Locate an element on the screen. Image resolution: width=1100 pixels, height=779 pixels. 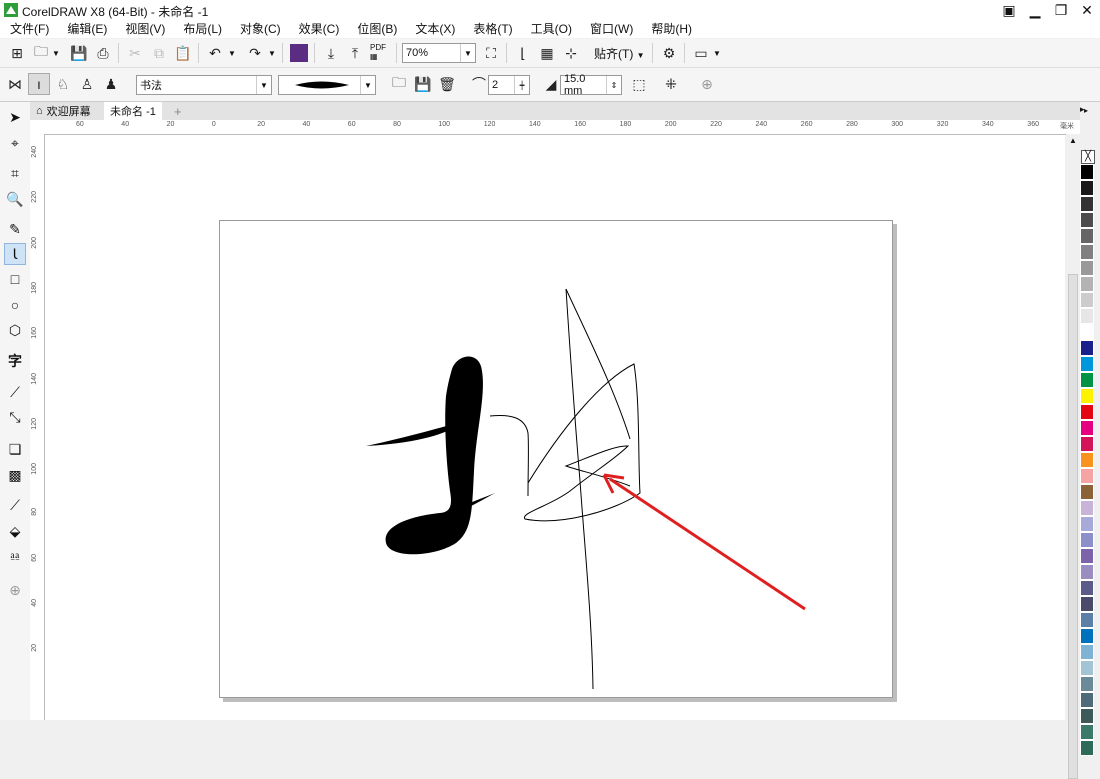
parallel-dimension-tool-icon: ⟋ is located at coordinates (15, 392).